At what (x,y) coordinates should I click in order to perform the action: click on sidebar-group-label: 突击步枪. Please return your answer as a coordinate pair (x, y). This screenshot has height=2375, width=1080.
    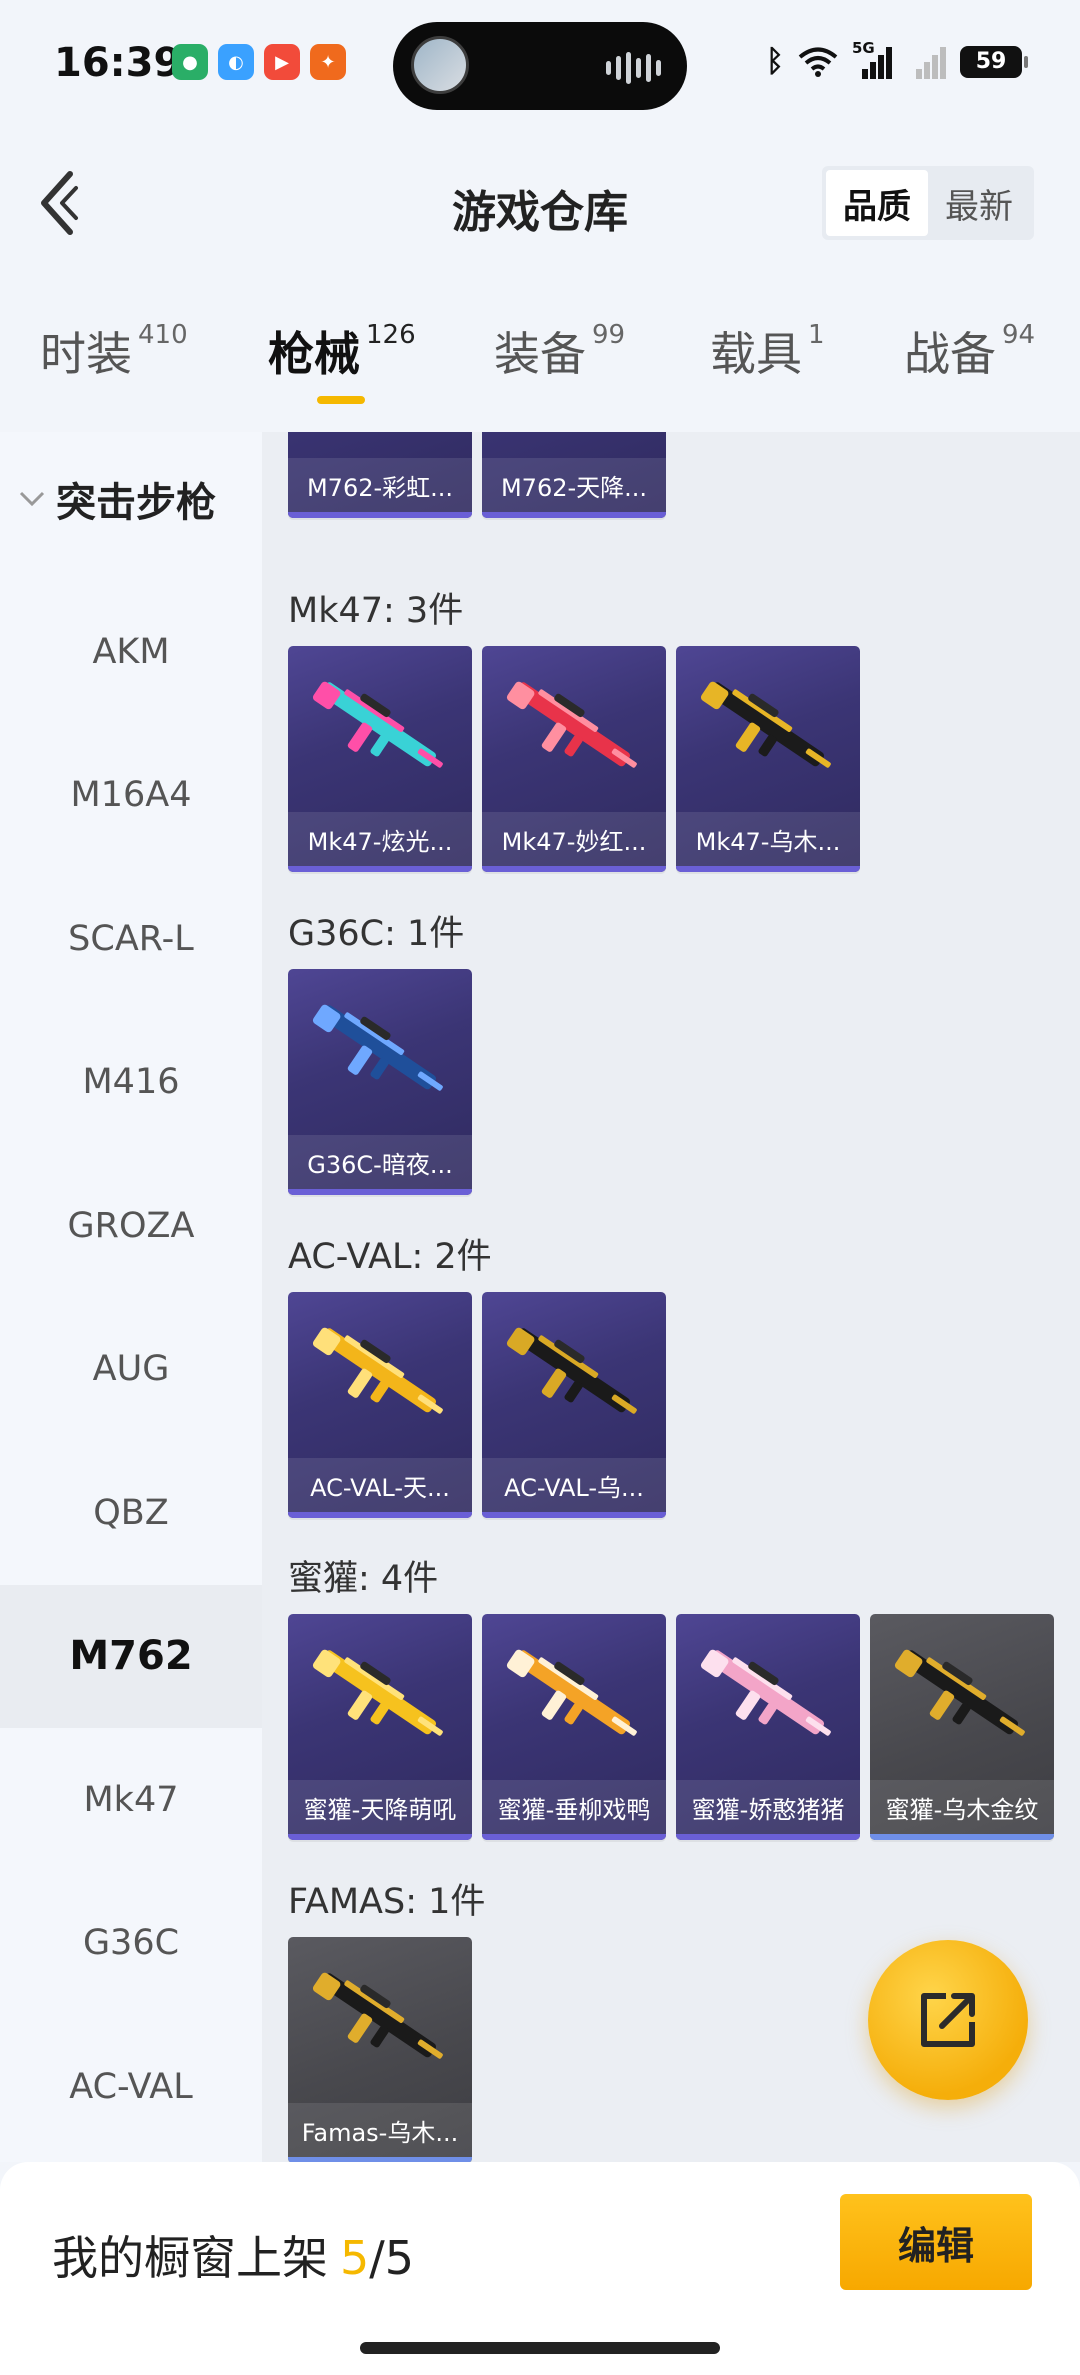
    Looking at the image, I should click on (136, 503).